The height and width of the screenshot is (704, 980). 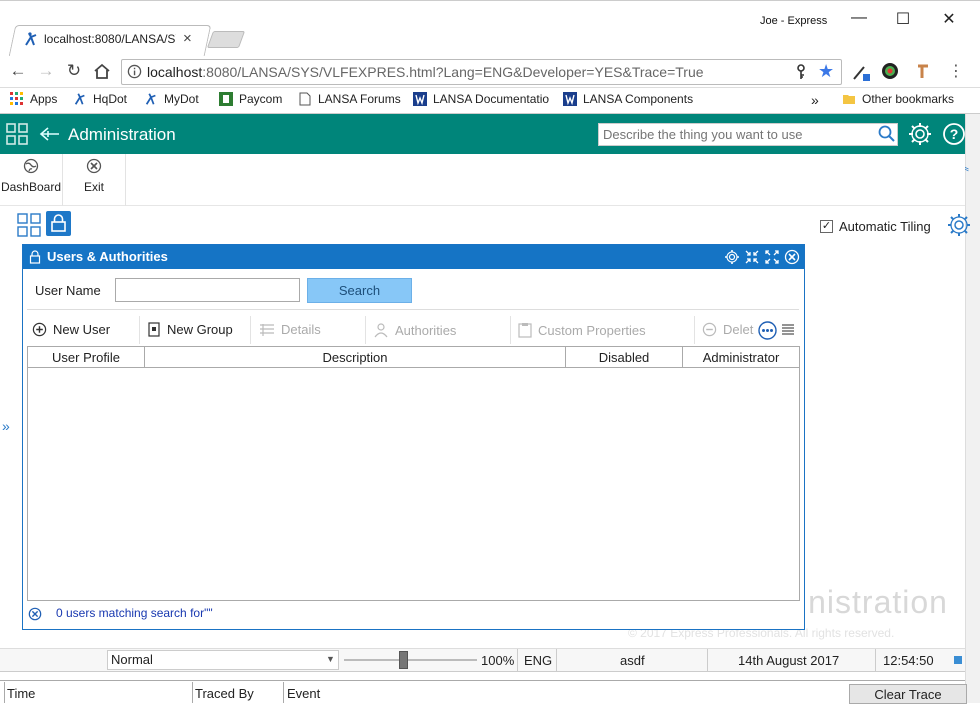 I want to click on maximize-icon: ☐, so click(x=903, y=19).